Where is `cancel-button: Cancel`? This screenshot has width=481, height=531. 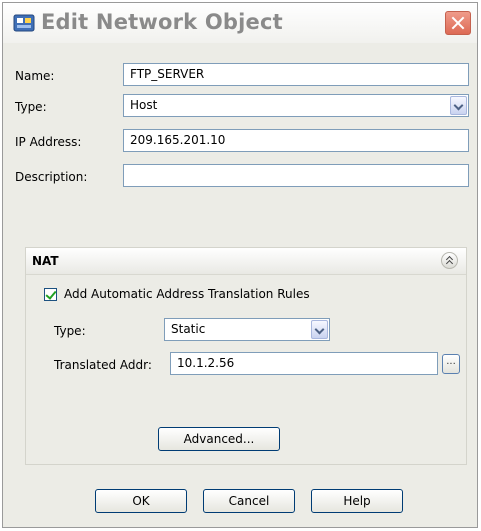
cancel-button: Cancel is located at coordinates (249, 501).